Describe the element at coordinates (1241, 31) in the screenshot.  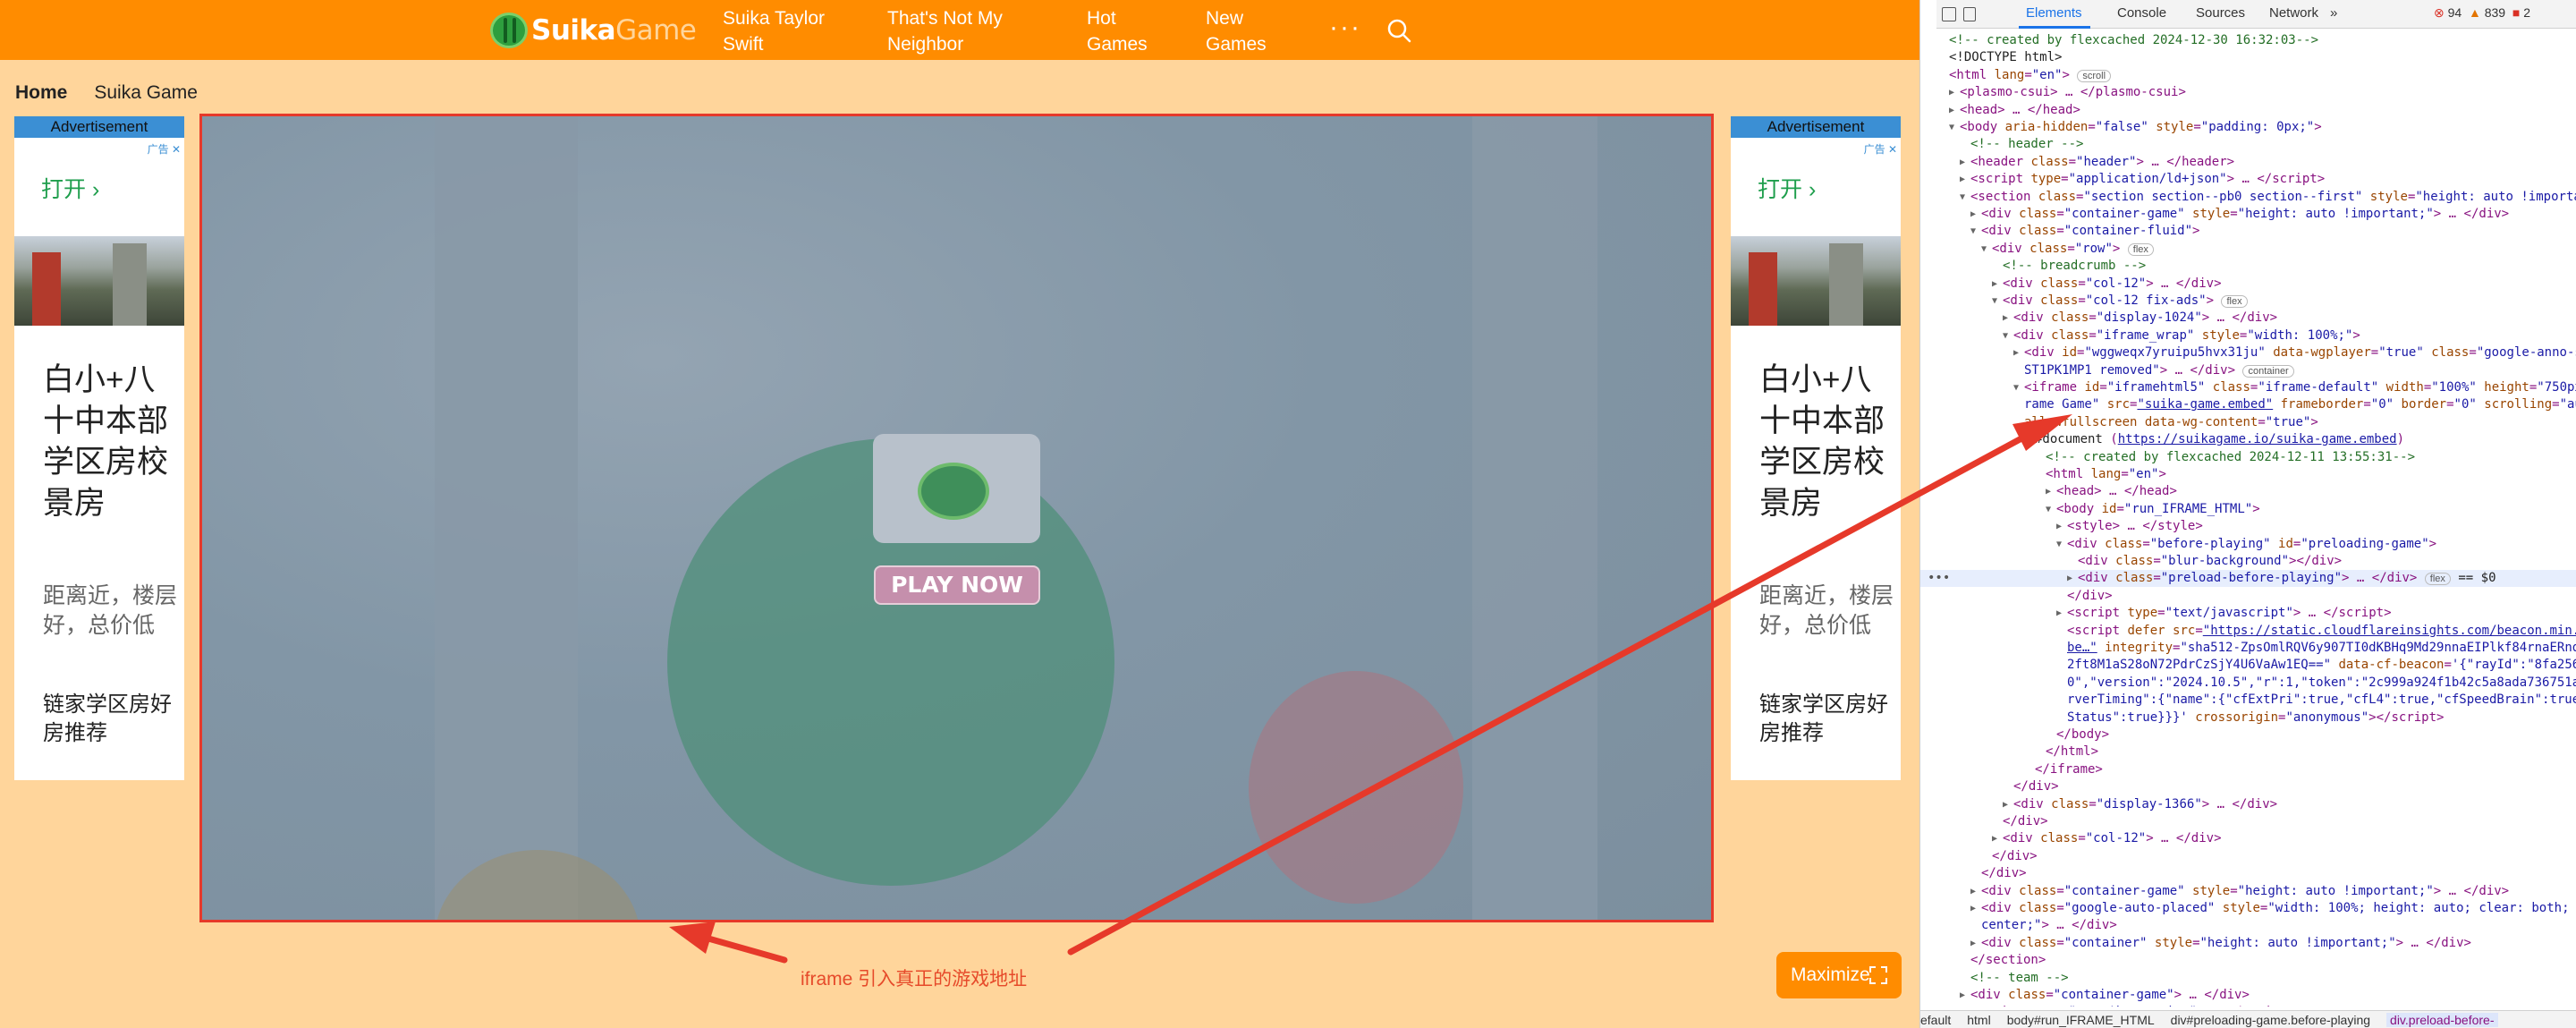
I see `nav-new-games: New Games` at that location.